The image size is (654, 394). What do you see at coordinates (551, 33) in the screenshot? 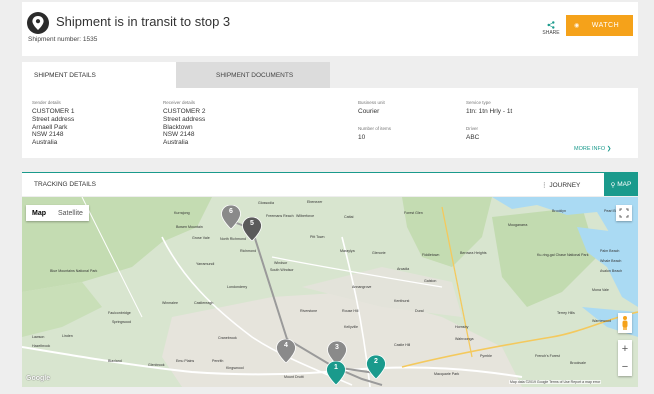
I see `share-label: SHARE` at bounding box center [551, 33].